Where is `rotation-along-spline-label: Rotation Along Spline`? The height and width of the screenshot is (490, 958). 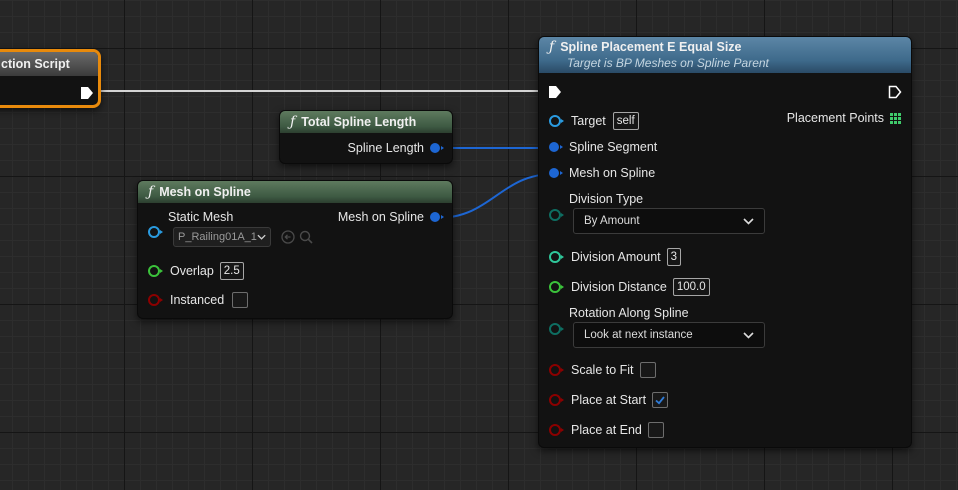 rotation-along-spline-label: Rotation Along Spline is located at coordinates (629, 313).